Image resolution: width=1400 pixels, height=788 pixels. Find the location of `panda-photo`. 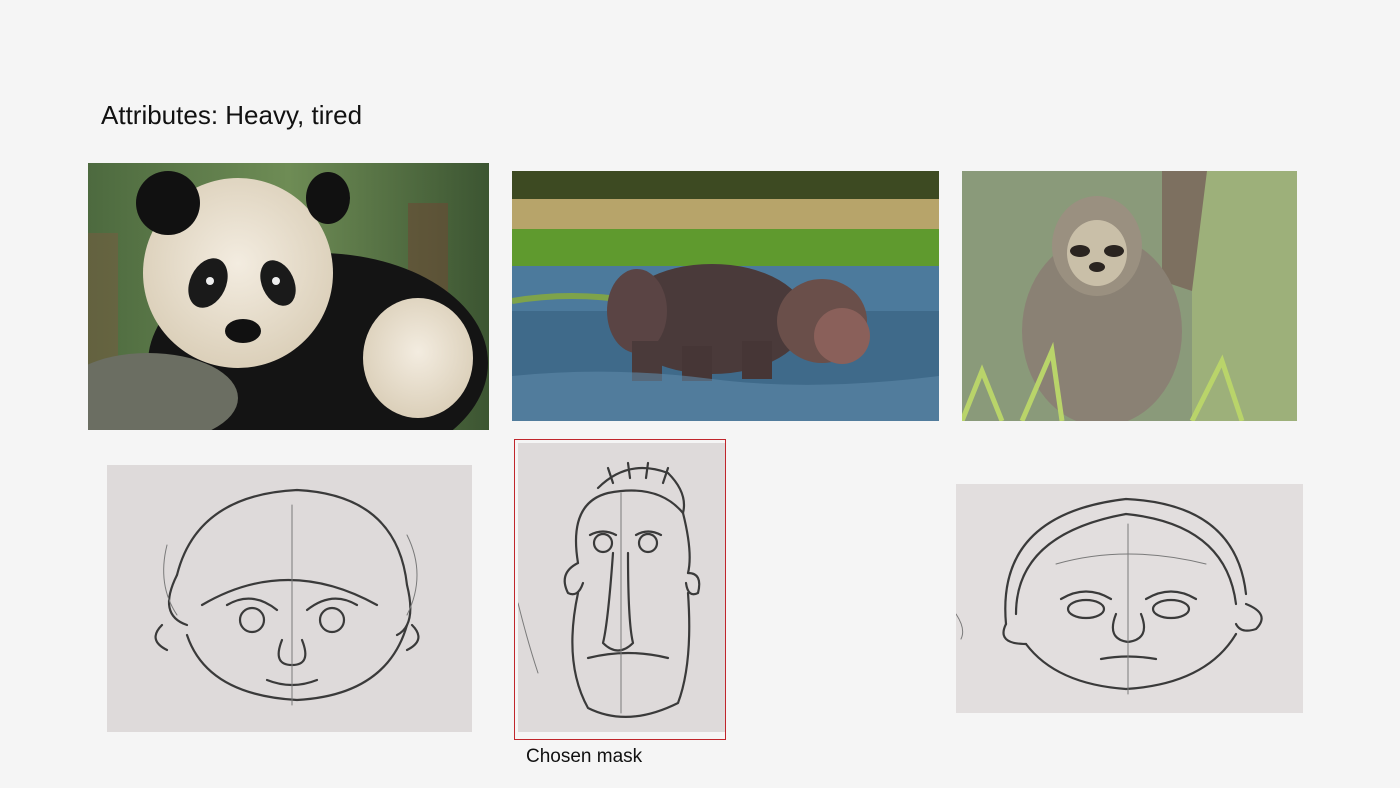

panda-photo is located at coordinates (288, 296).